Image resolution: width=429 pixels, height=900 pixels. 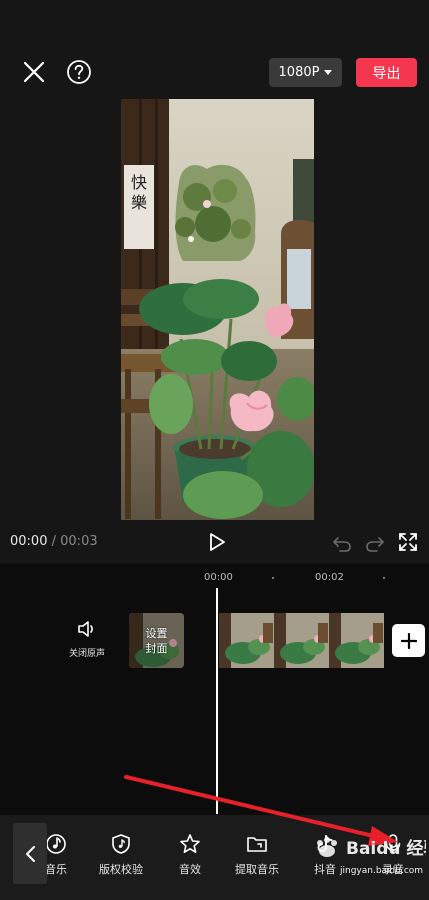 I want to click on watermark-url: jingyan.baidu.com, so click(x=382, y=871).